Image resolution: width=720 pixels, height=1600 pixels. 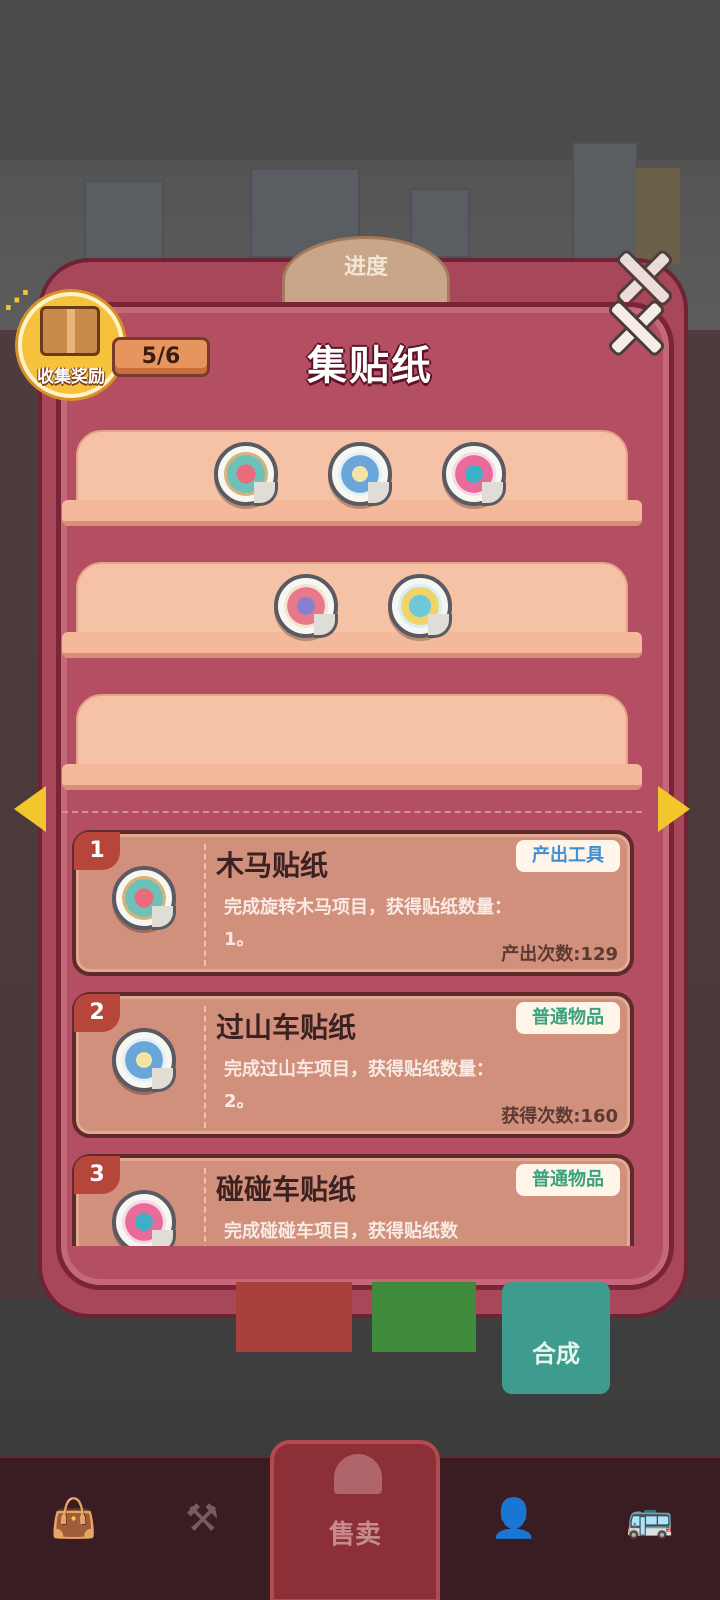 What do you see at coordinates (559, 954) in the screenshot?
I see `item-stat: 产出次数:129` at bounding box center [559, 954].